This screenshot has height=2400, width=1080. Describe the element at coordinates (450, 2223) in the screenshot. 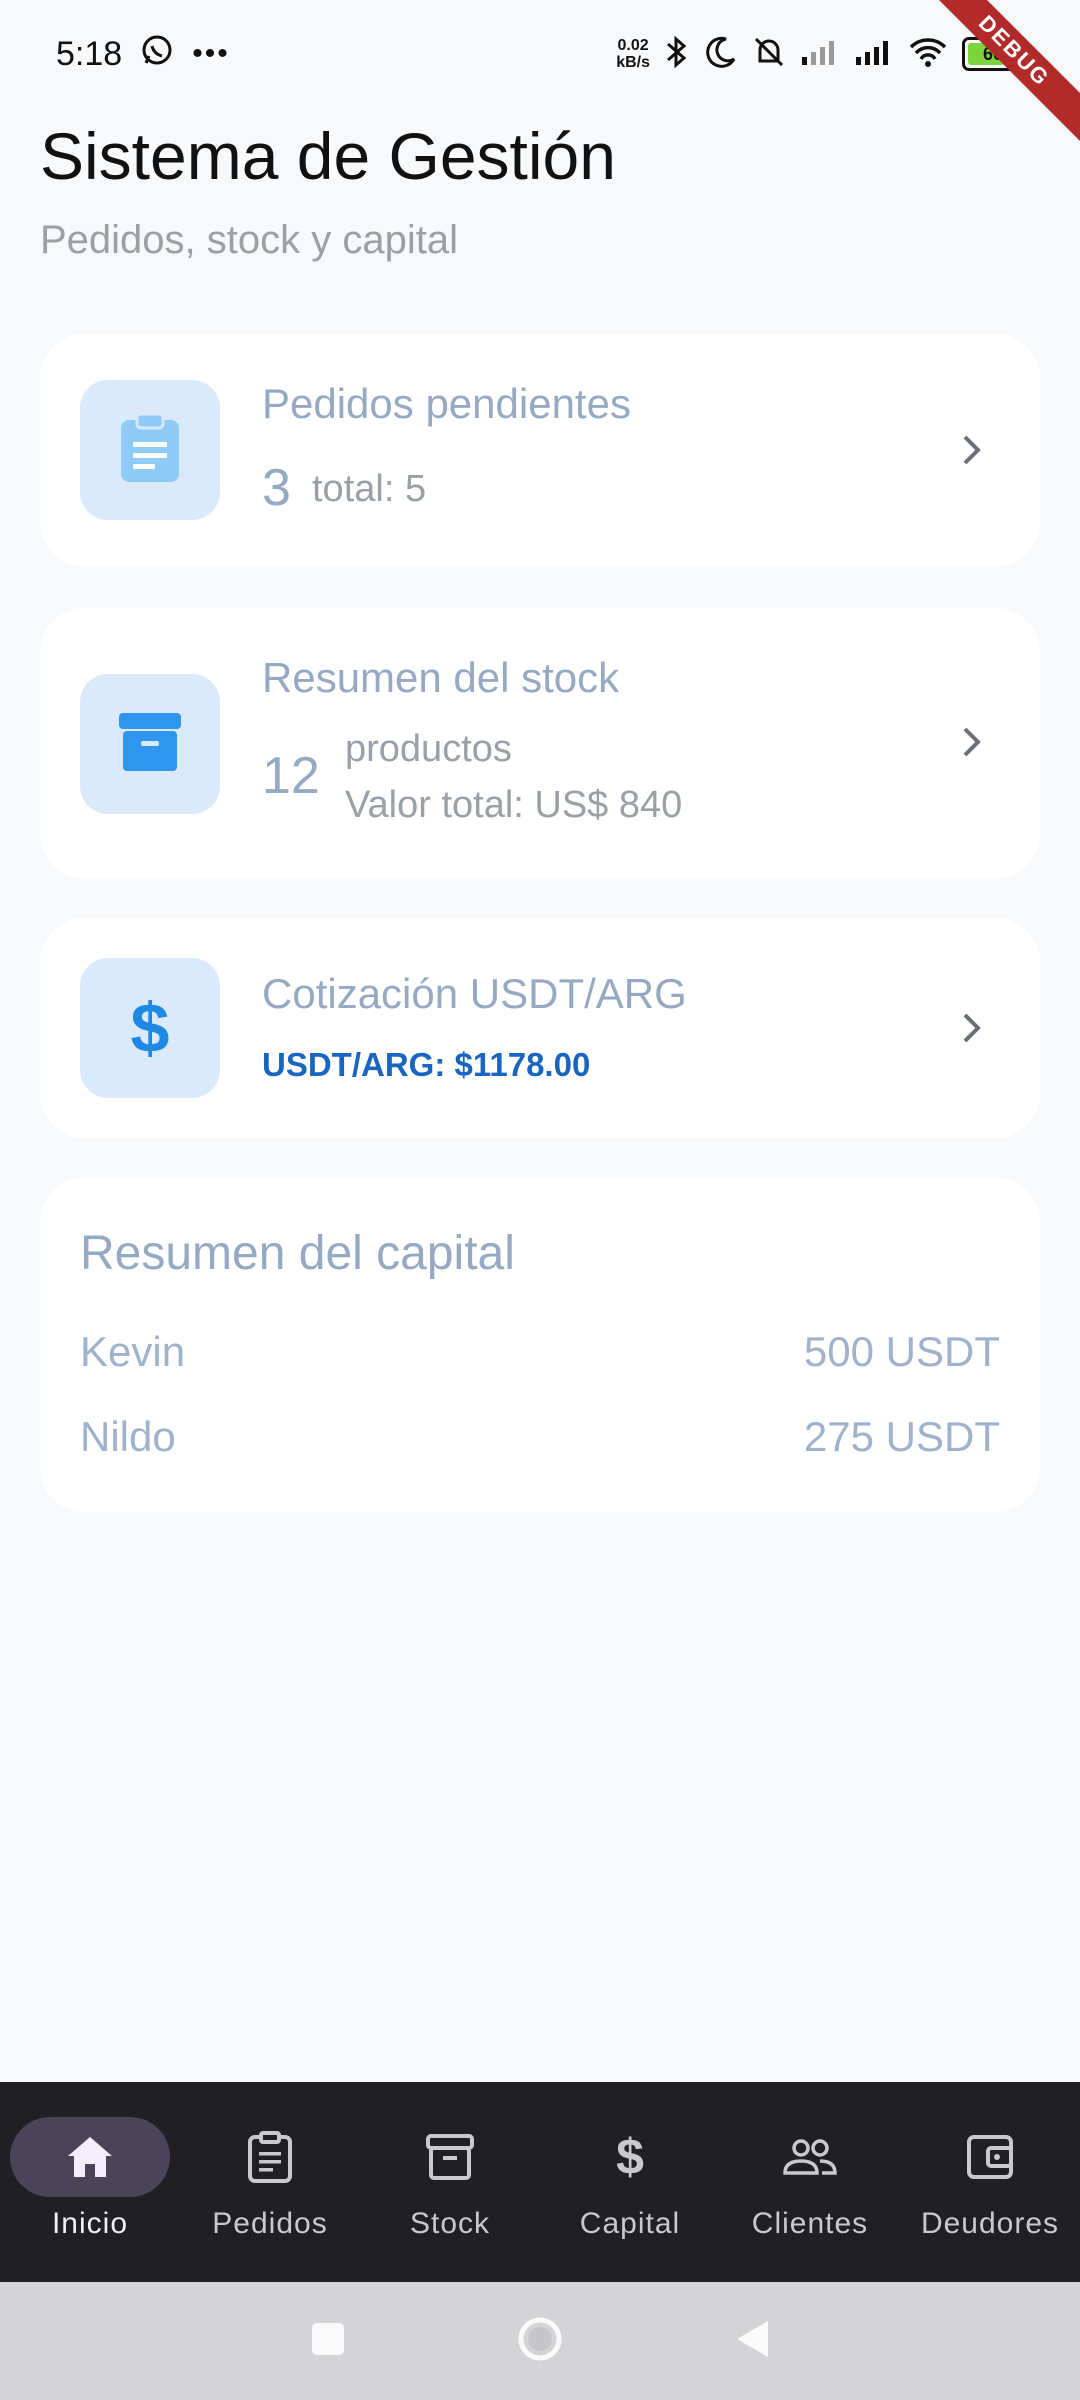

I see `nav-label: Stock` at that location.